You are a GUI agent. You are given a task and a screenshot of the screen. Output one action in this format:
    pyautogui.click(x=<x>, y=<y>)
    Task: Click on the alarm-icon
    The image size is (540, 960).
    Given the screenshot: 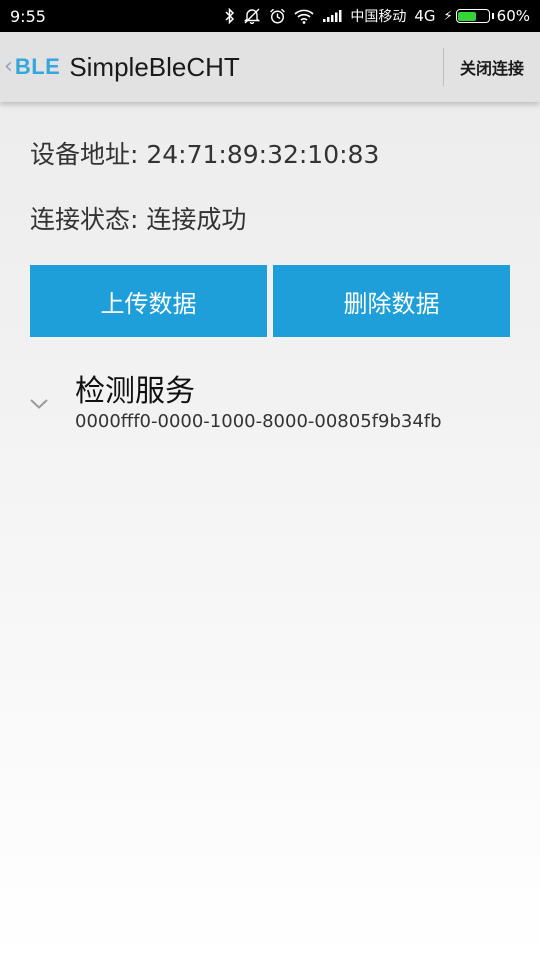 What is the action you would take?
    pyautogui.click(x=277, y=16)
    